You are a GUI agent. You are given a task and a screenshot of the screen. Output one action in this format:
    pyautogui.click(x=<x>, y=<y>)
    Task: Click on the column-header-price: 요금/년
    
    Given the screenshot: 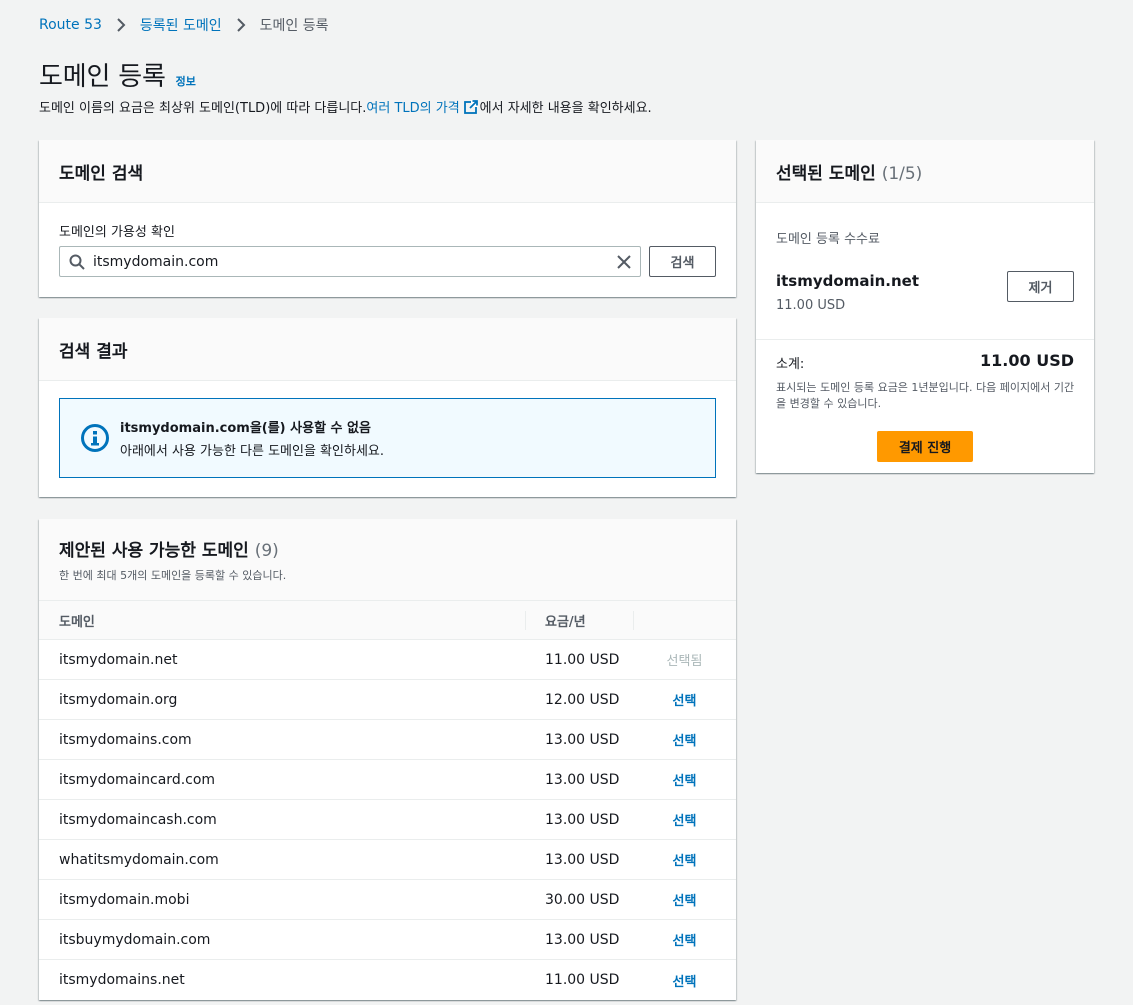 What is the action you would take?
    pyautogui.click(x=579, y=620)
    